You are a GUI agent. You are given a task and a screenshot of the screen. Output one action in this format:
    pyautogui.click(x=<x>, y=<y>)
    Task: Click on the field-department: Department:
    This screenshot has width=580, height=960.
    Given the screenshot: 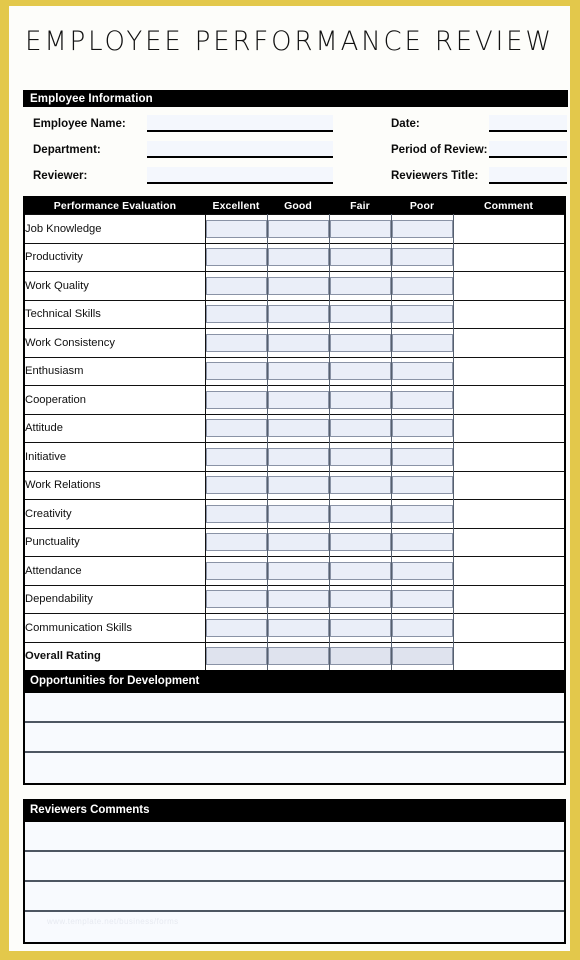 What is the action you would take?
    pyautogui.click(x=183, y=150)
    